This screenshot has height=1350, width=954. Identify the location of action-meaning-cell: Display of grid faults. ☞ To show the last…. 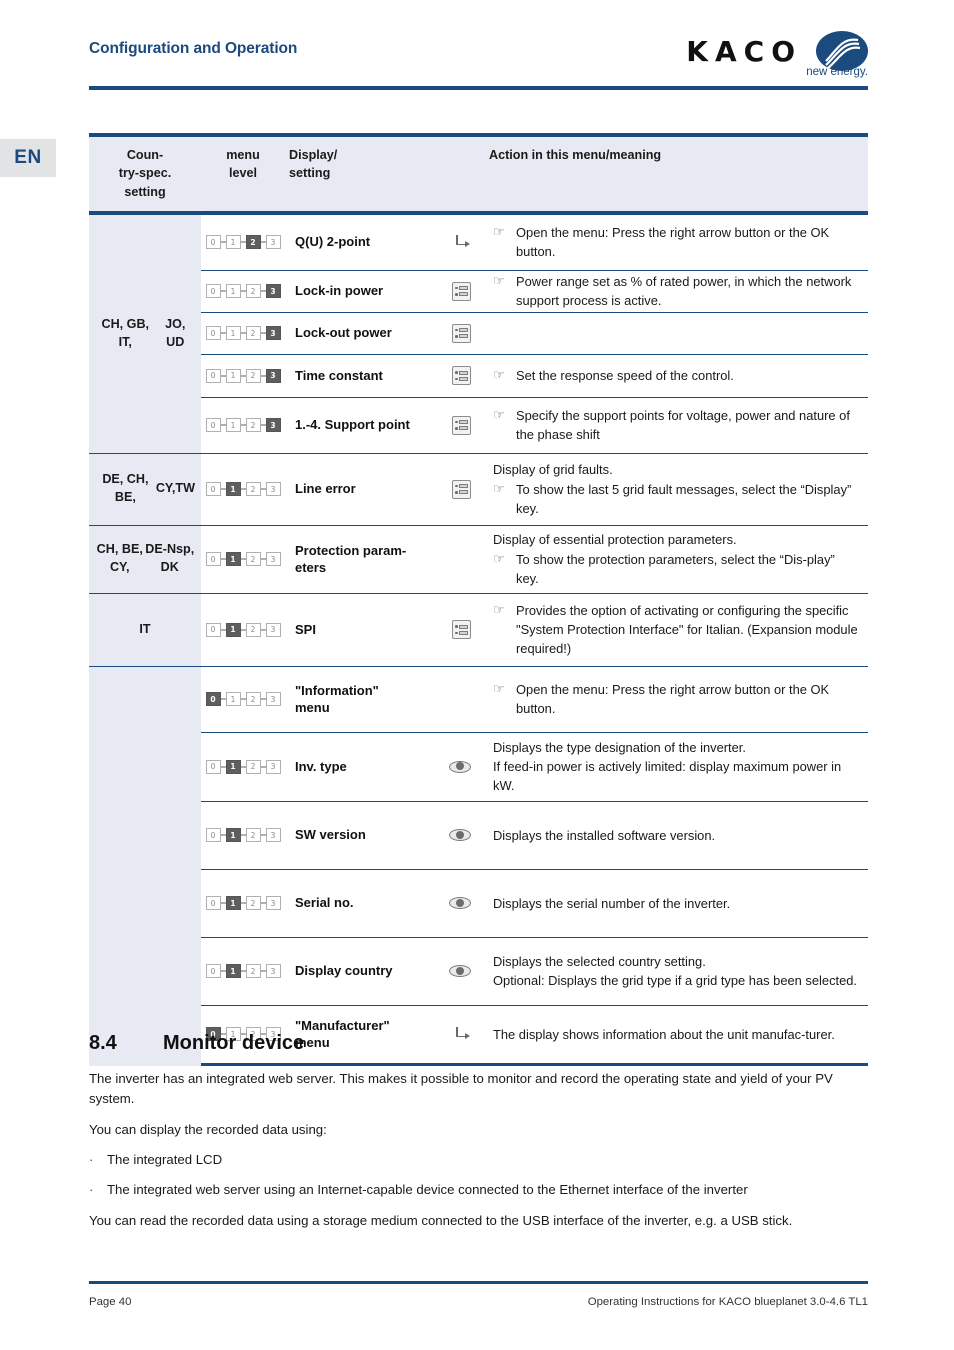
(676, 489).